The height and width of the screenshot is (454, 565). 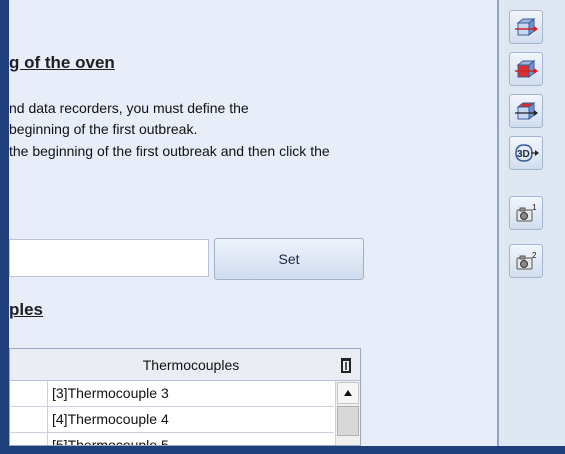 What do you see at coordinates (110, 393) in the screenshot?
I see `table-cell: [3]Thermocouple 3` at bounding box center [110, 393].